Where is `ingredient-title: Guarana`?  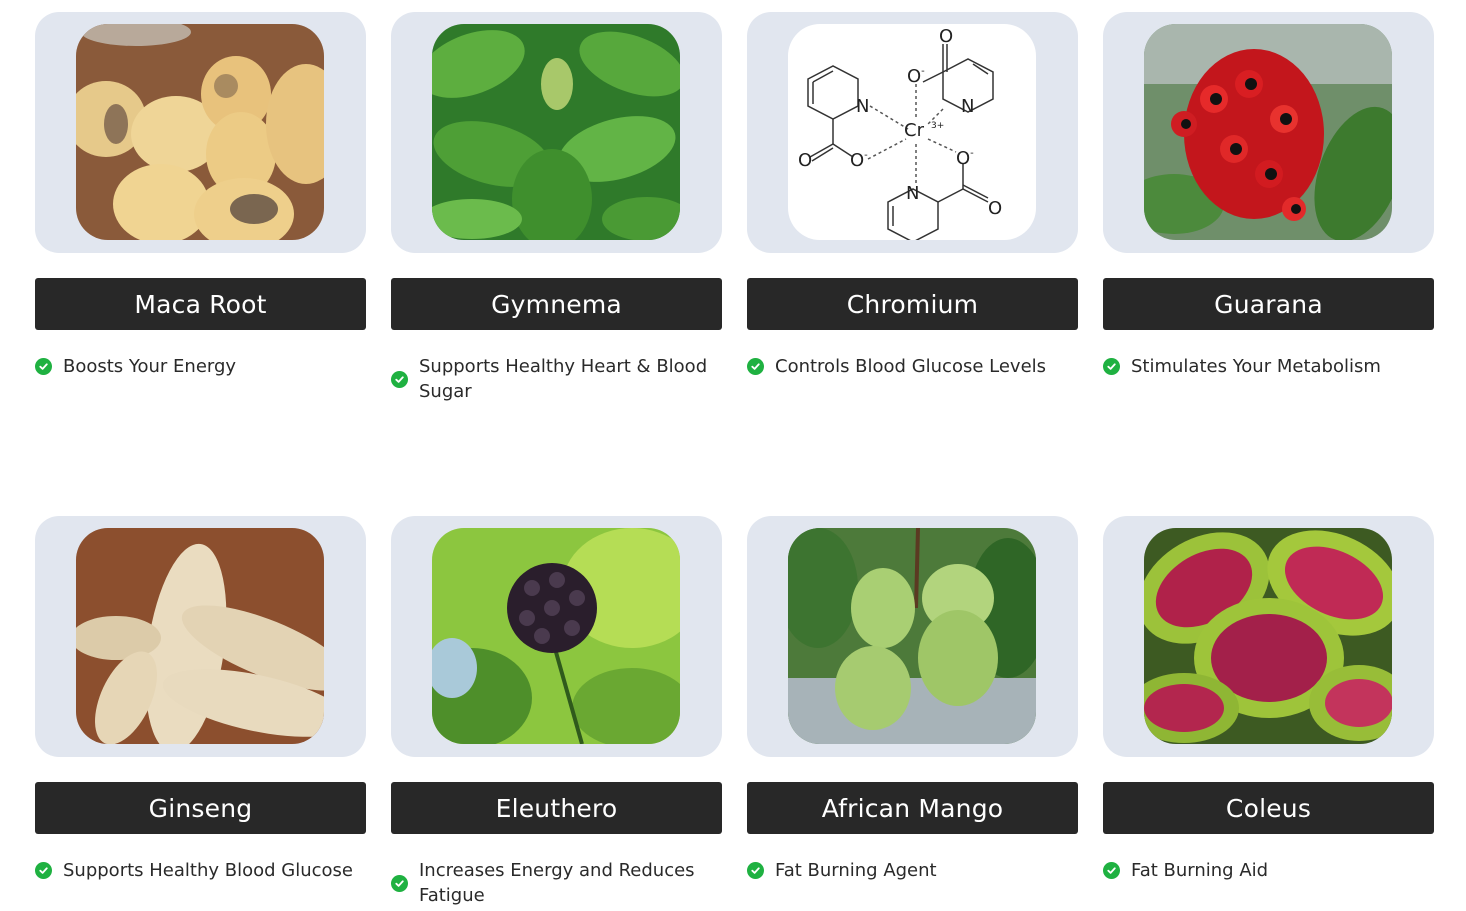 ingredient-title: Guarana is located at coordinates (1268, 304).